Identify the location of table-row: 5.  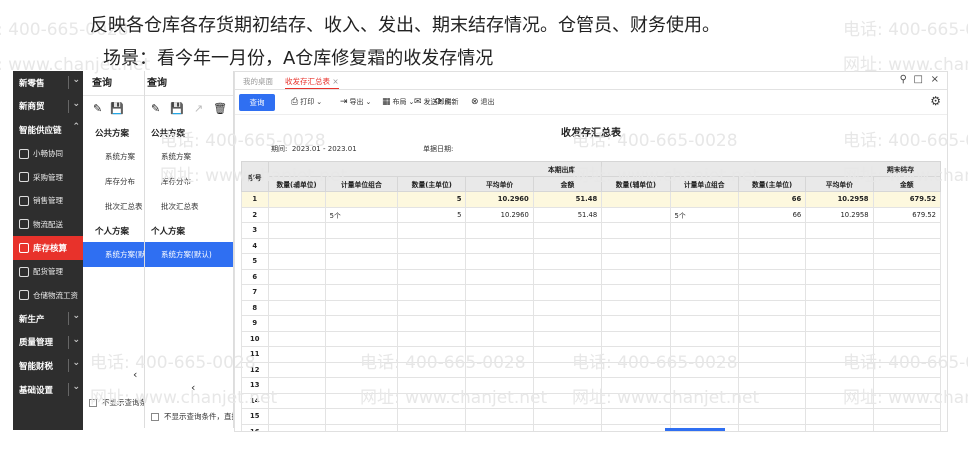
(591, 261).